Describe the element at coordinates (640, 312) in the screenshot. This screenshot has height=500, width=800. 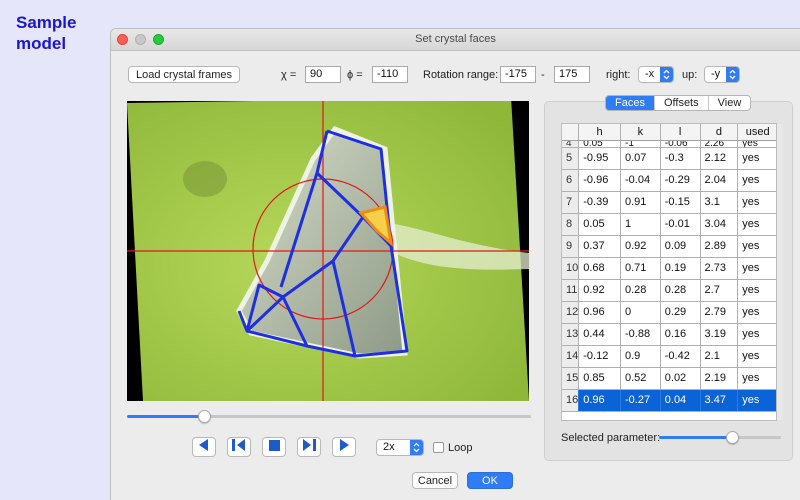
I see `cell-k: 0` at that location.